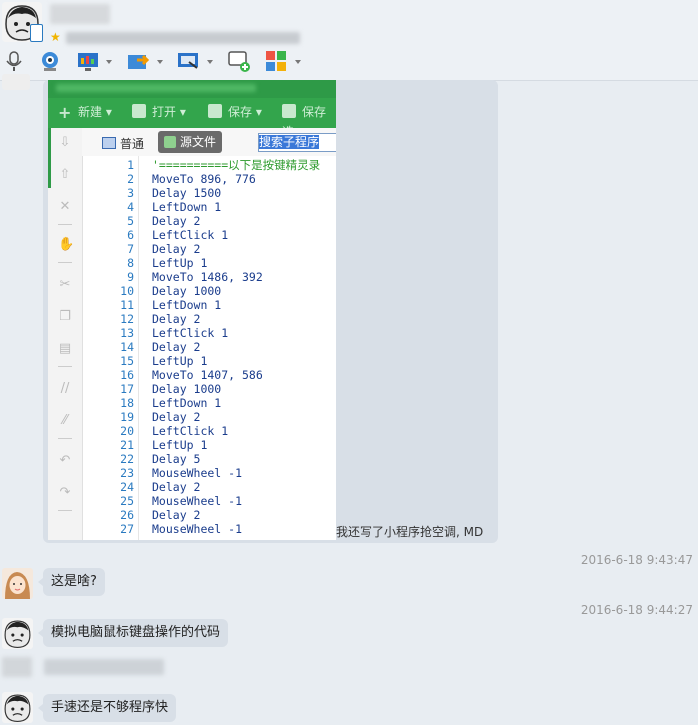  What do you see at coordinates (130, 221) in the screenshot?
I see `line-number: 5` at bounding box center [130, 221].